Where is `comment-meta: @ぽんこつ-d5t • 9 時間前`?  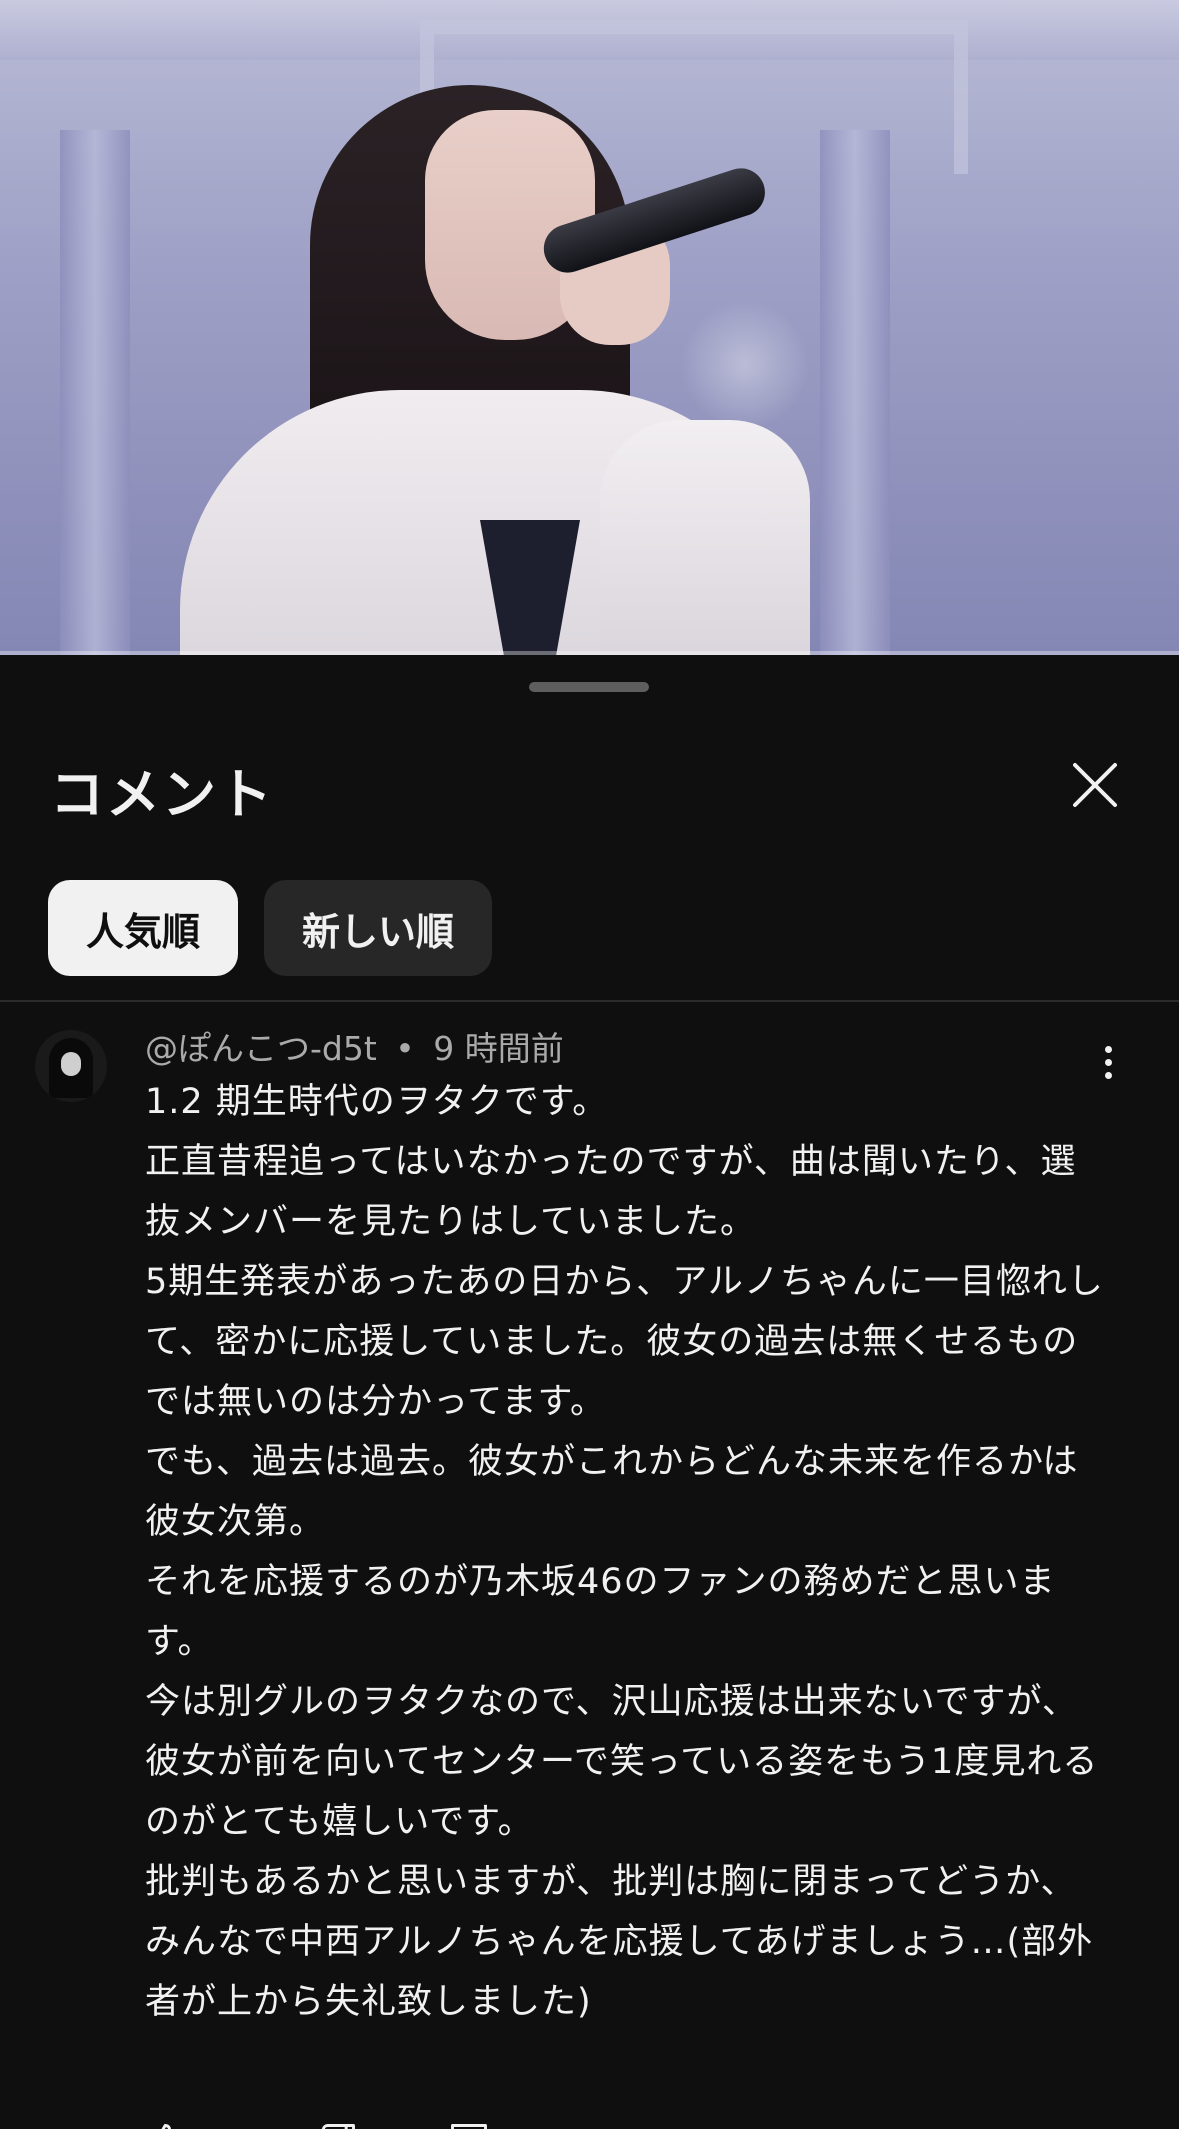 comment-meta: @ぽんこつ-d5t • 9 時間前 is located at coordinates (354, 1046).